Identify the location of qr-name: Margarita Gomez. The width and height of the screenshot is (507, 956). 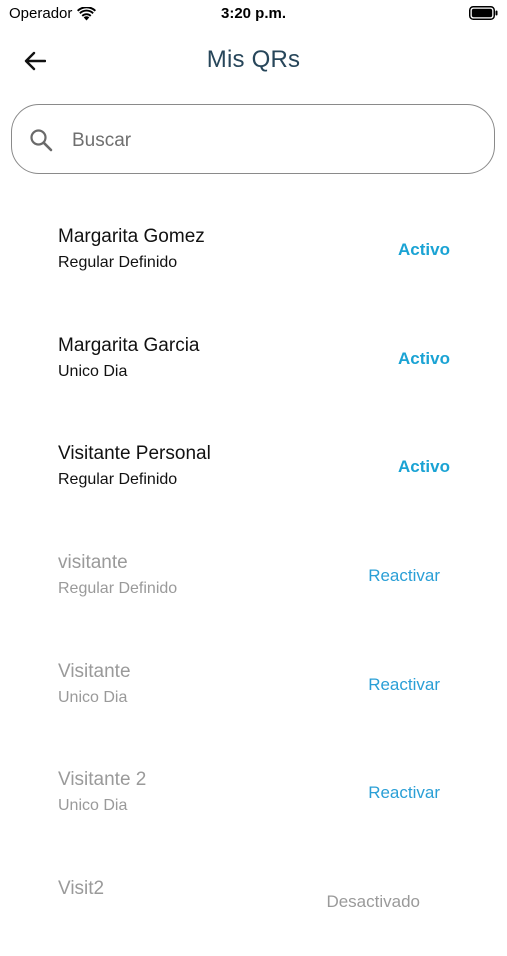
(131, 236).